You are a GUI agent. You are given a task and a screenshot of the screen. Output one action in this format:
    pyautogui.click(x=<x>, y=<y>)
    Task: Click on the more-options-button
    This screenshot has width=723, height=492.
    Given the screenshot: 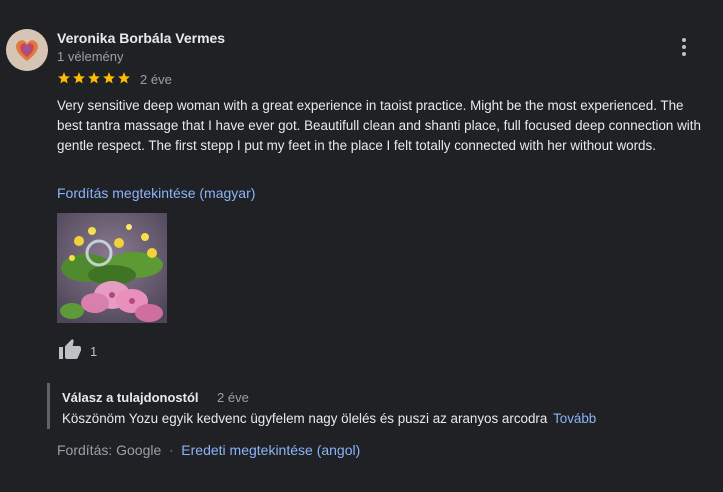 What is the action you would take?
    pyautogui.click(x=684, y=47)
    